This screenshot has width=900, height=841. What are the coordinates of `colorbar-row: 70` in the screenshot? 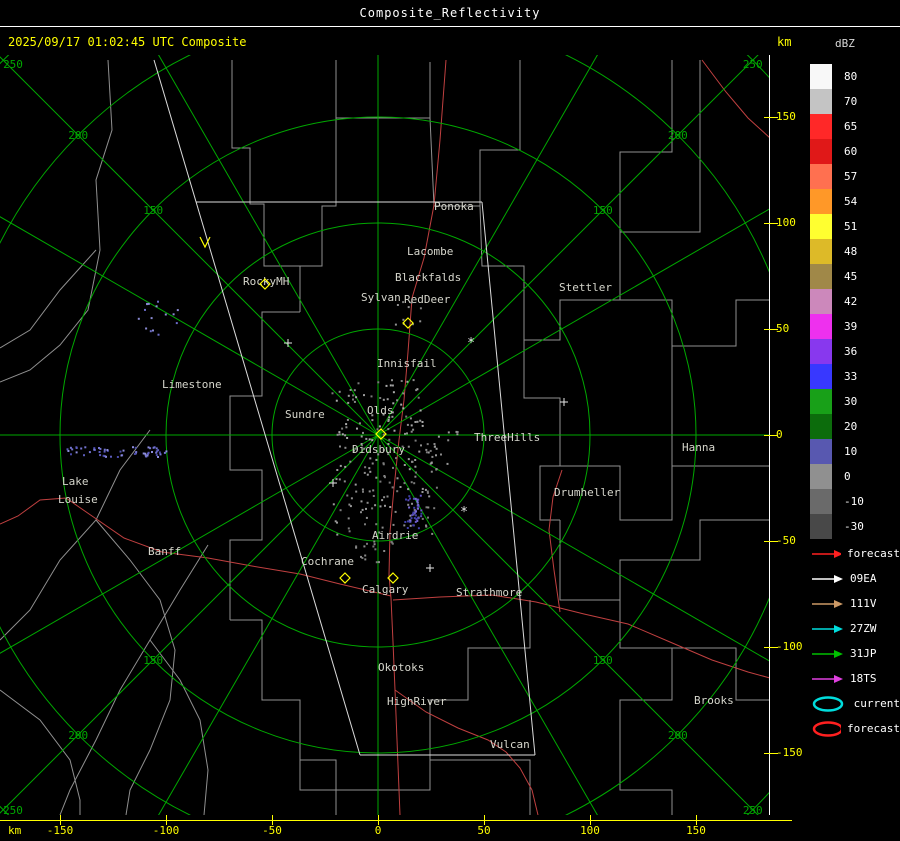 It's located at (855, 101).